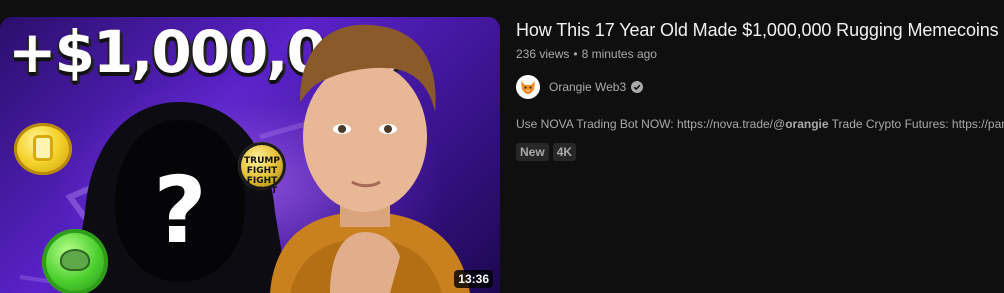  Describe the element at coordinates (760, 54) in the screenshot. I see `video-metadata: 236 views • 8 minutes ago` at that location.